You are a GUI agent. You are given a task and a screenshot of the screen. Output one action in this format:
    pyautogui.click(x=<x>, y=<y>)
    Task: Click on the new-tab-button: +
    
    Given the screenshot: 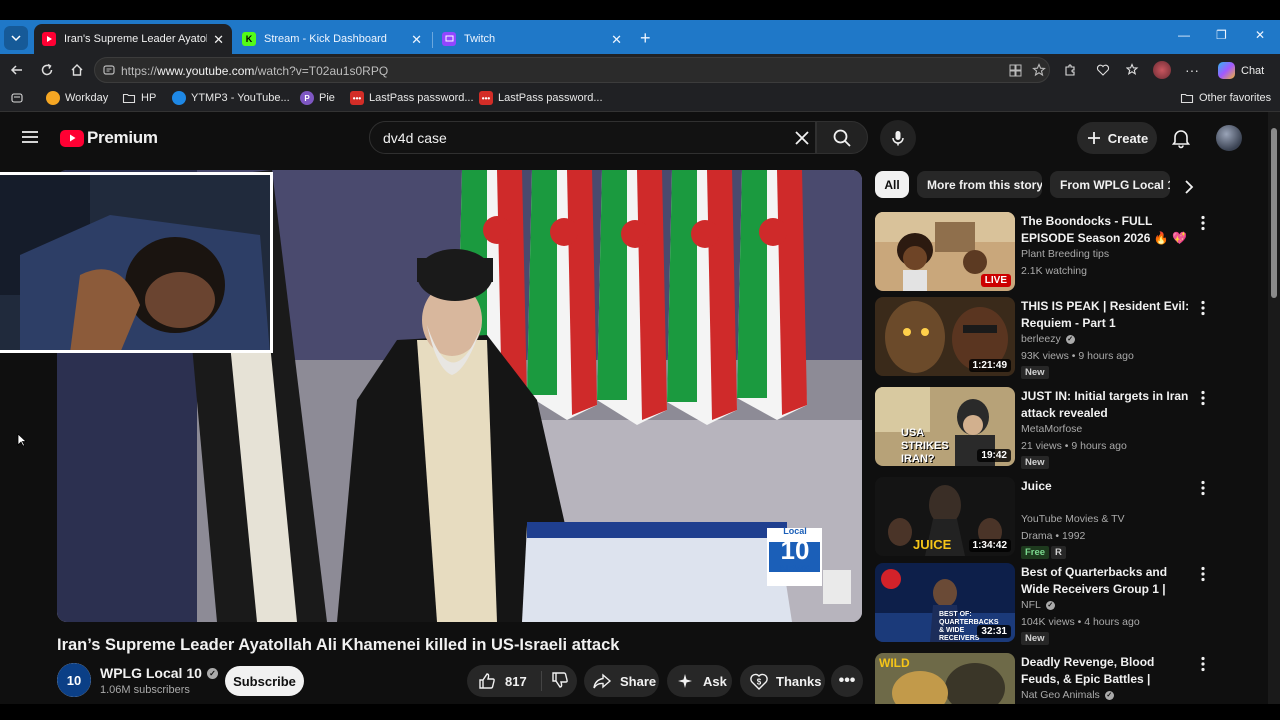 What is the action you would take?
    pyautogui.click(x=645, y=38)
    